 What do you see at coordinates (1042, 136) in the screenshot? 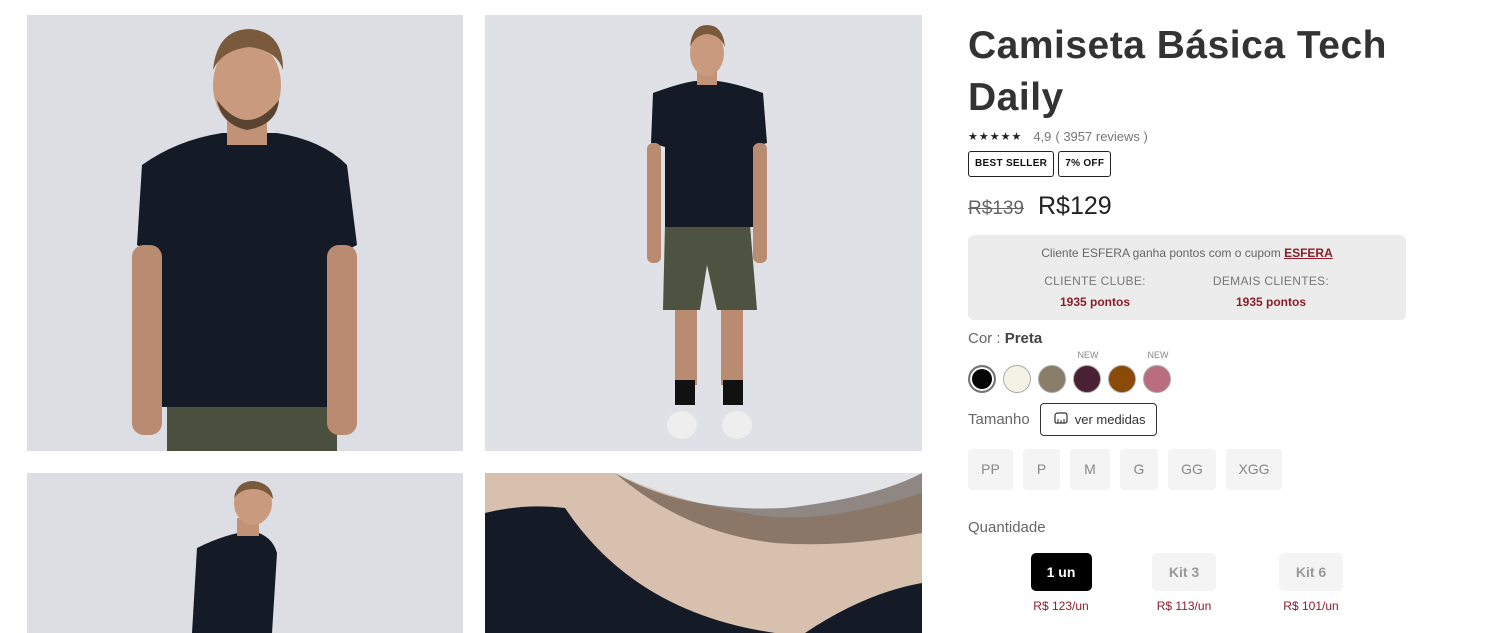
I see `rating-value: 4,9` at bounding box center [1042, 136].